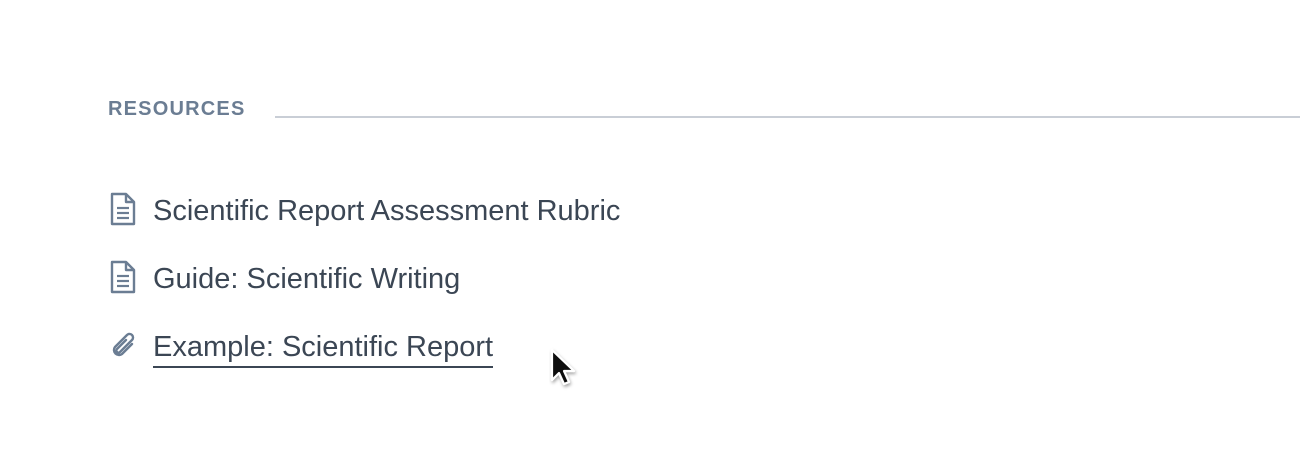  What do you see at coordinates (564, 369) in the screenshot?
I see `mouse-pointer-icon` at bounding box center [564, 369].